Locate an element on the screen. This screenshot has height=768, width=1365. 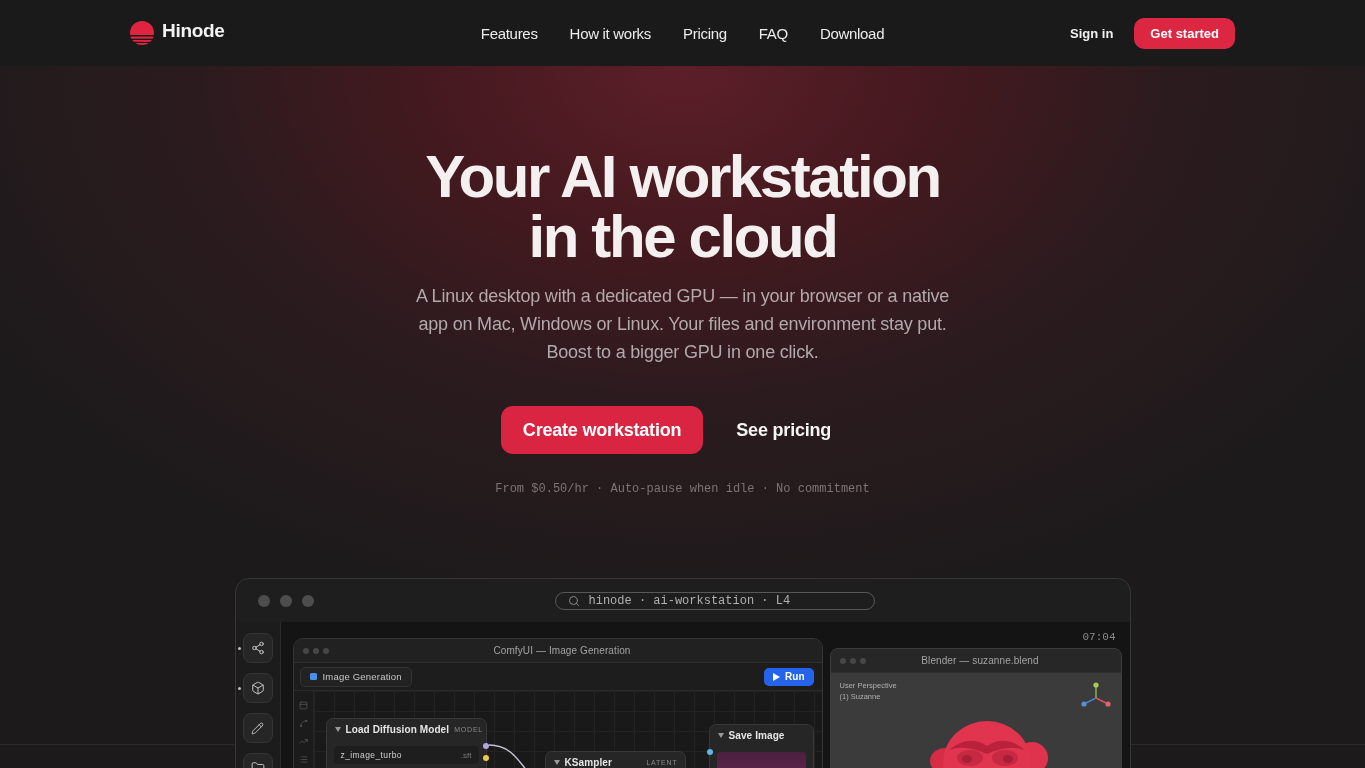
hero-title: Your AI workstation in the cloud is located at coordinates (682, 207).